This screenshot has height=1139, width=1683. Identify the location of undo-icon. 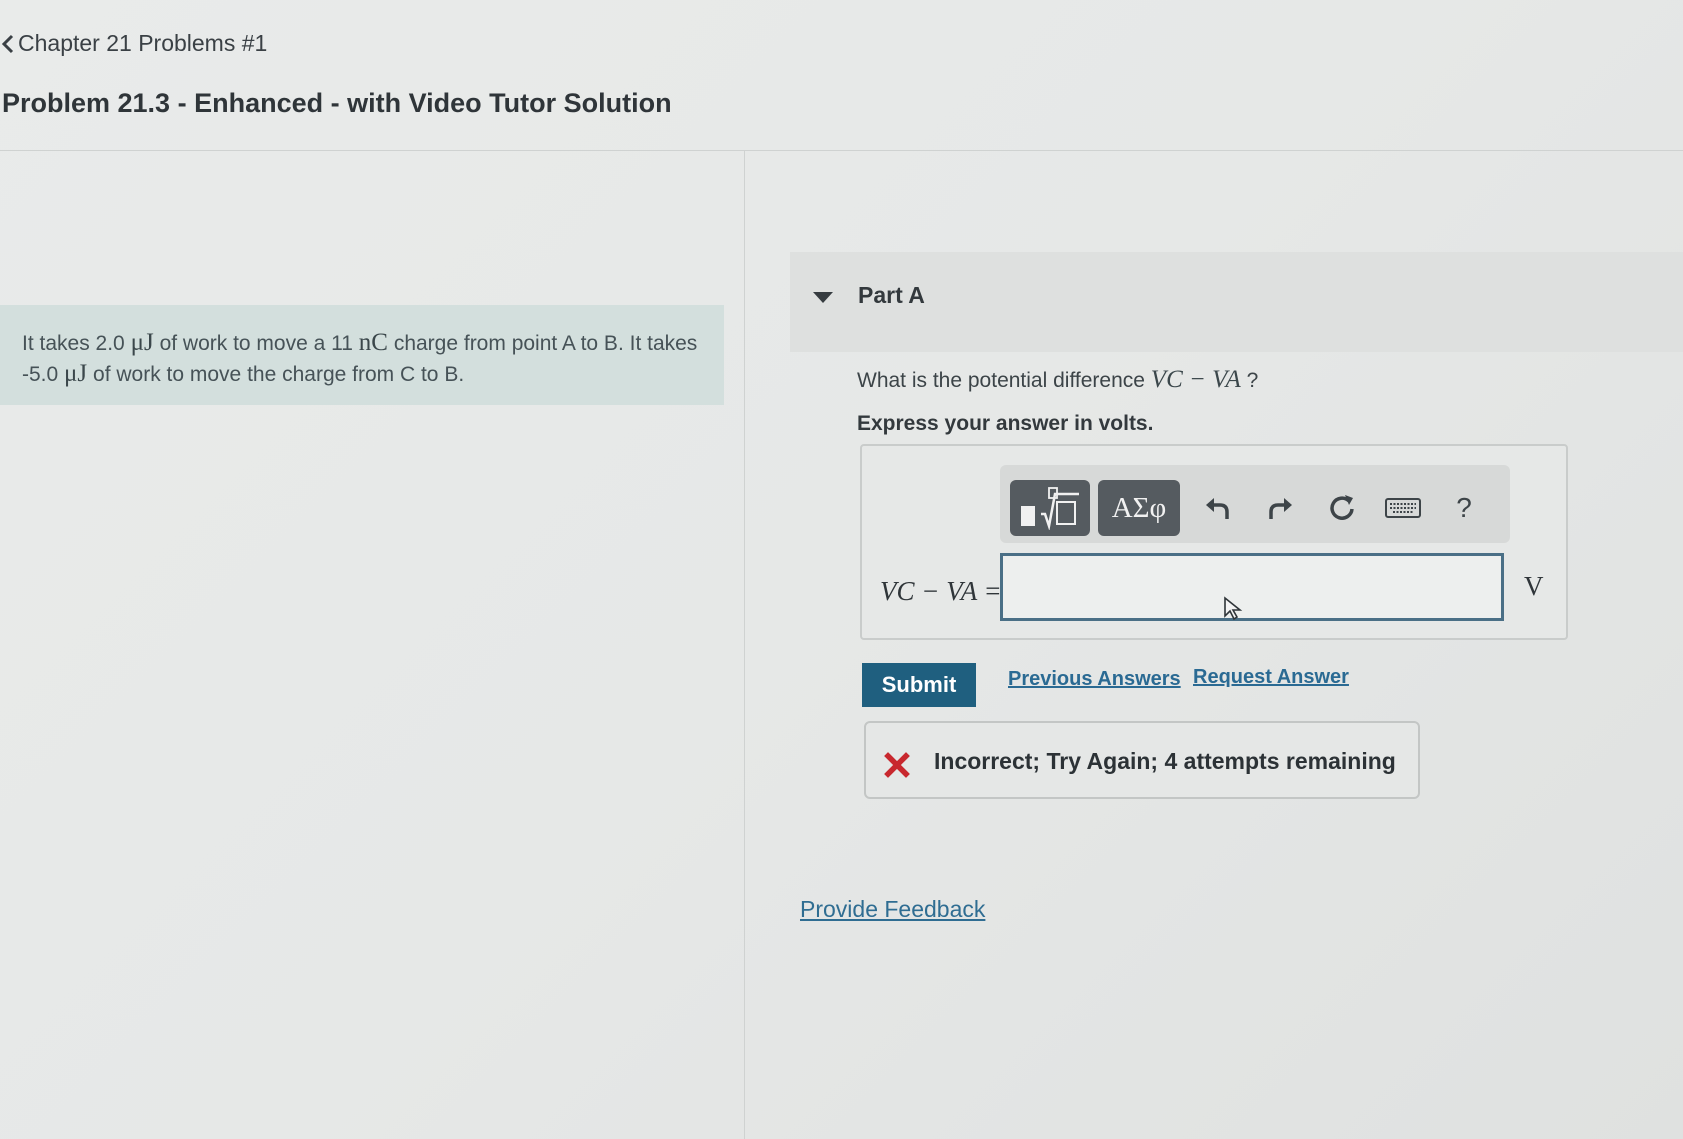
(1217, 508).